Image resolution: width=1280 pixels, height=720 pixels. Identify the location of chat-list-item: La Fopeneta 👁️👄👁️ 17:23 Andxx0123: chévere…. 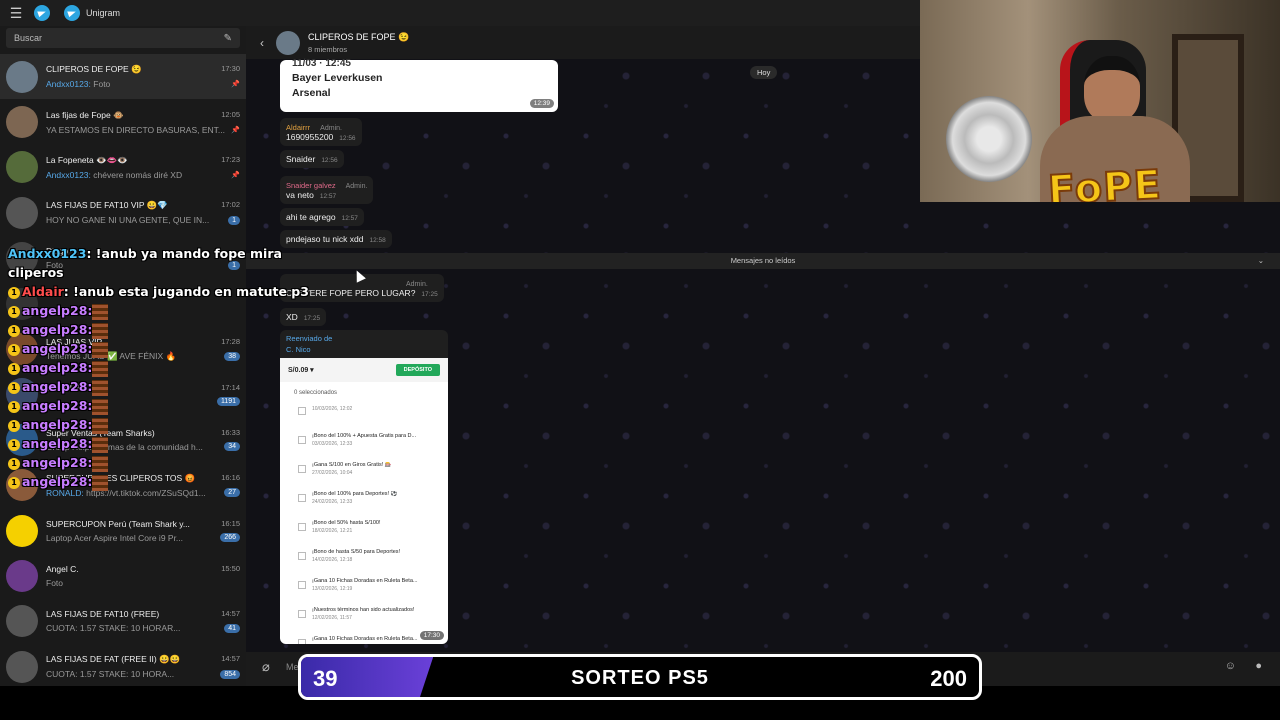
(123, 167).